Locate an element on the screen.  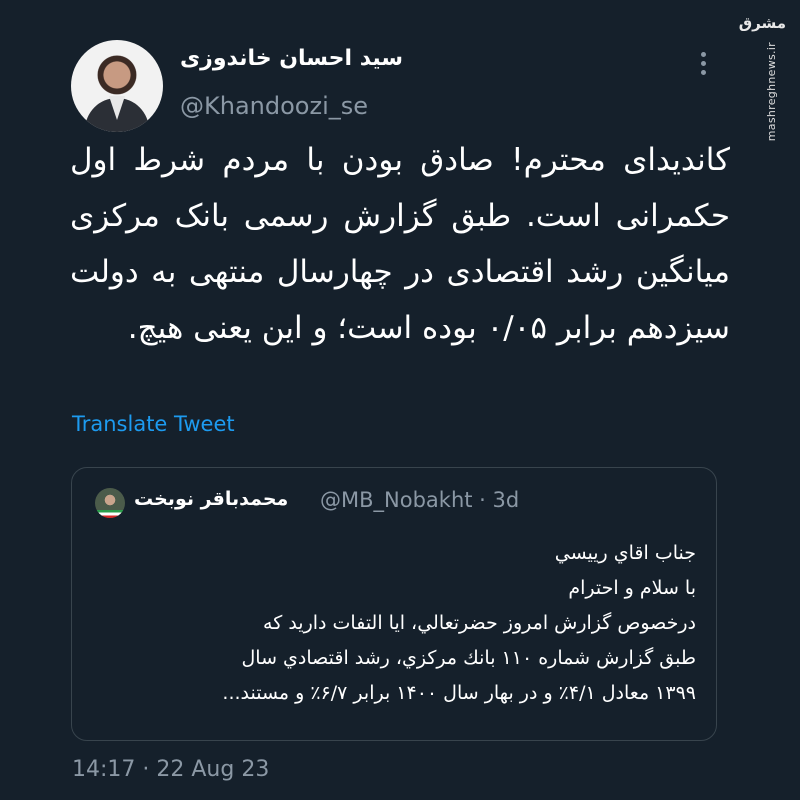
watermark-site: mashreghnews.ir is located at coordinates (771, 92).